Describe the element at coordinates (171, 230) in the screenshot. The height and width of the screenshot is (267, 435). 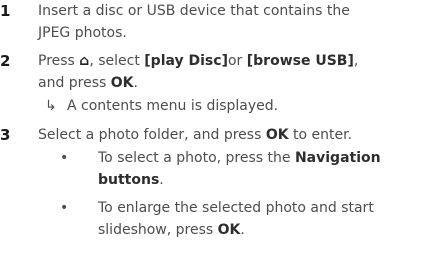
I see `step-3-bullet-2-line-2: slideshow, press OK.` at that location.